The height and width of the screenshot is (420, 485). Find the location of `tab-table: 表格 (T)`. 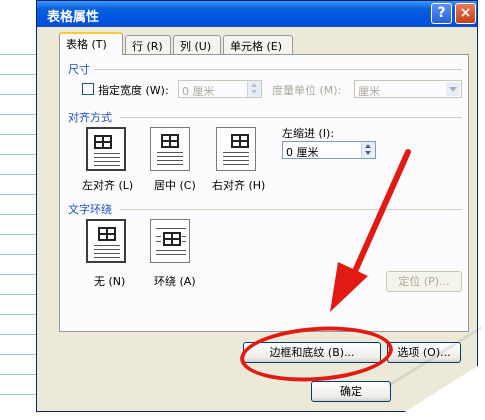

tab-table: 表格 (T) is located at coordinates (91, 43).